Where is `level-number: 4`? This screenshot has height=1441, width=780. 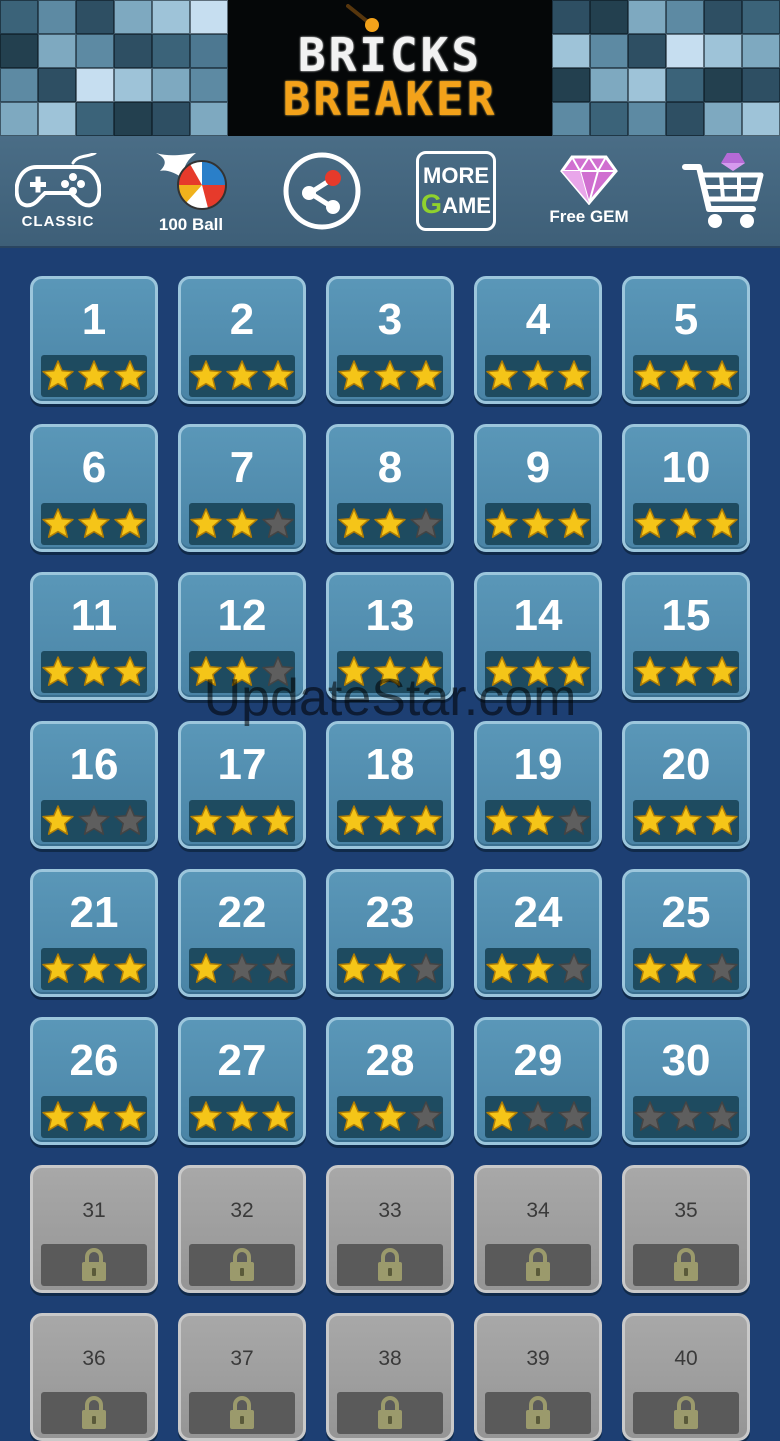 level-number: 4 is located at coordinates (538, 319).